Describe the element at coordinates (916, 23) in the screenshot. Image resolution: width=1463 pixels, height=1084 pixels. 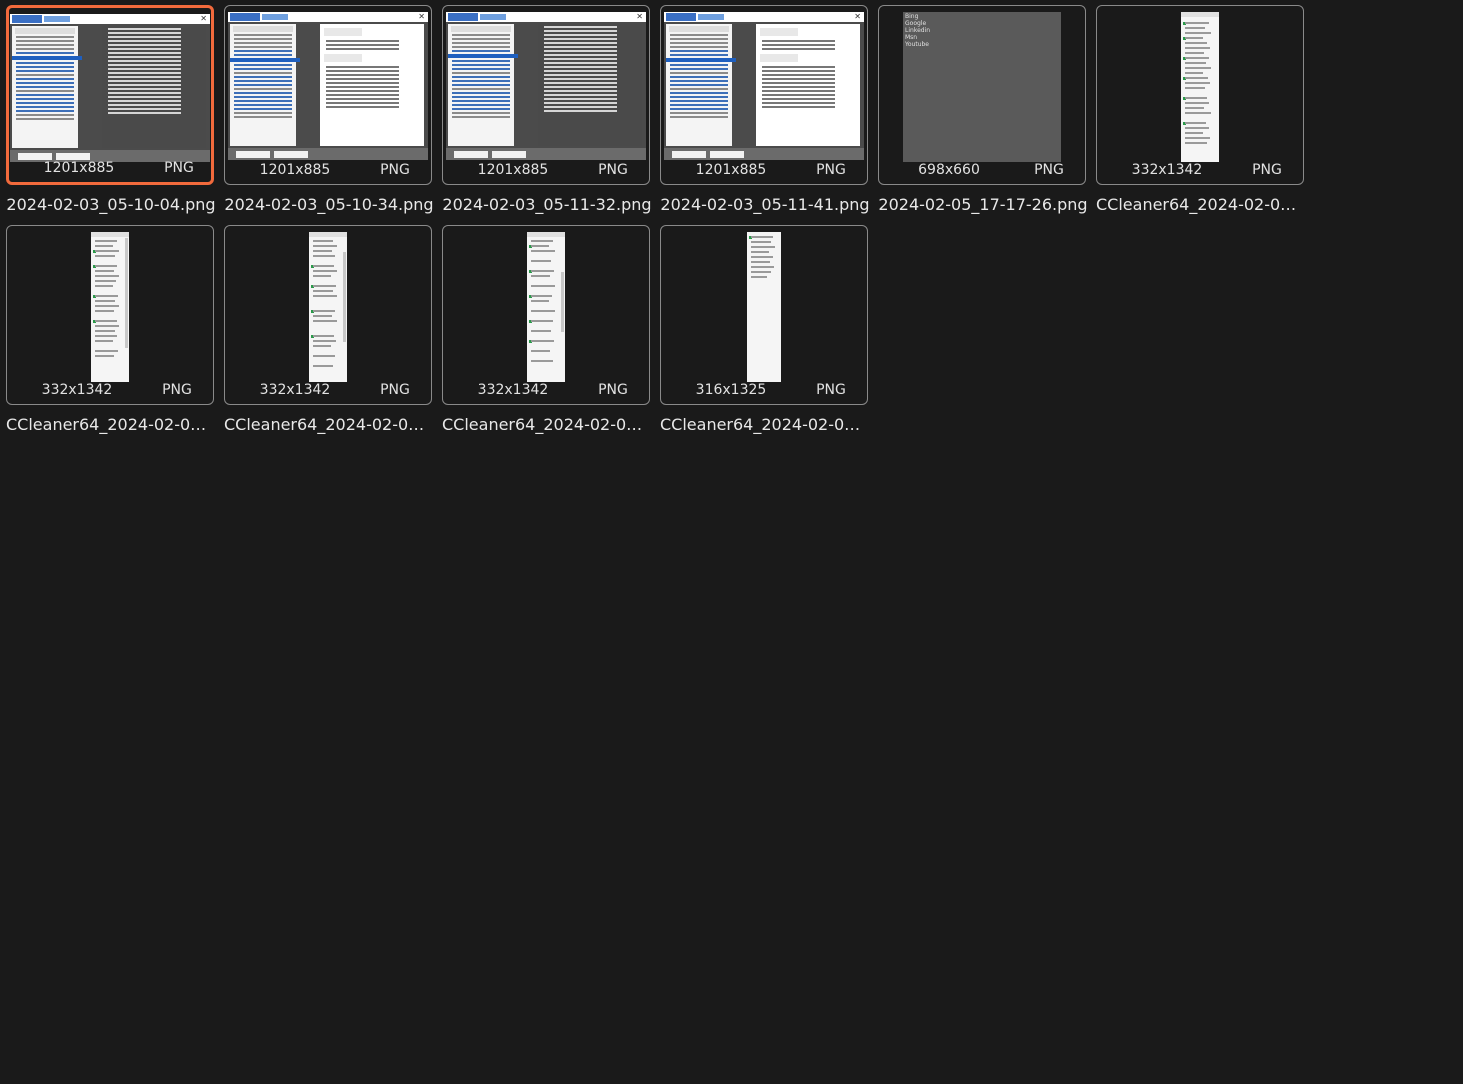
I see `thumbnail-text: Google` at that location.